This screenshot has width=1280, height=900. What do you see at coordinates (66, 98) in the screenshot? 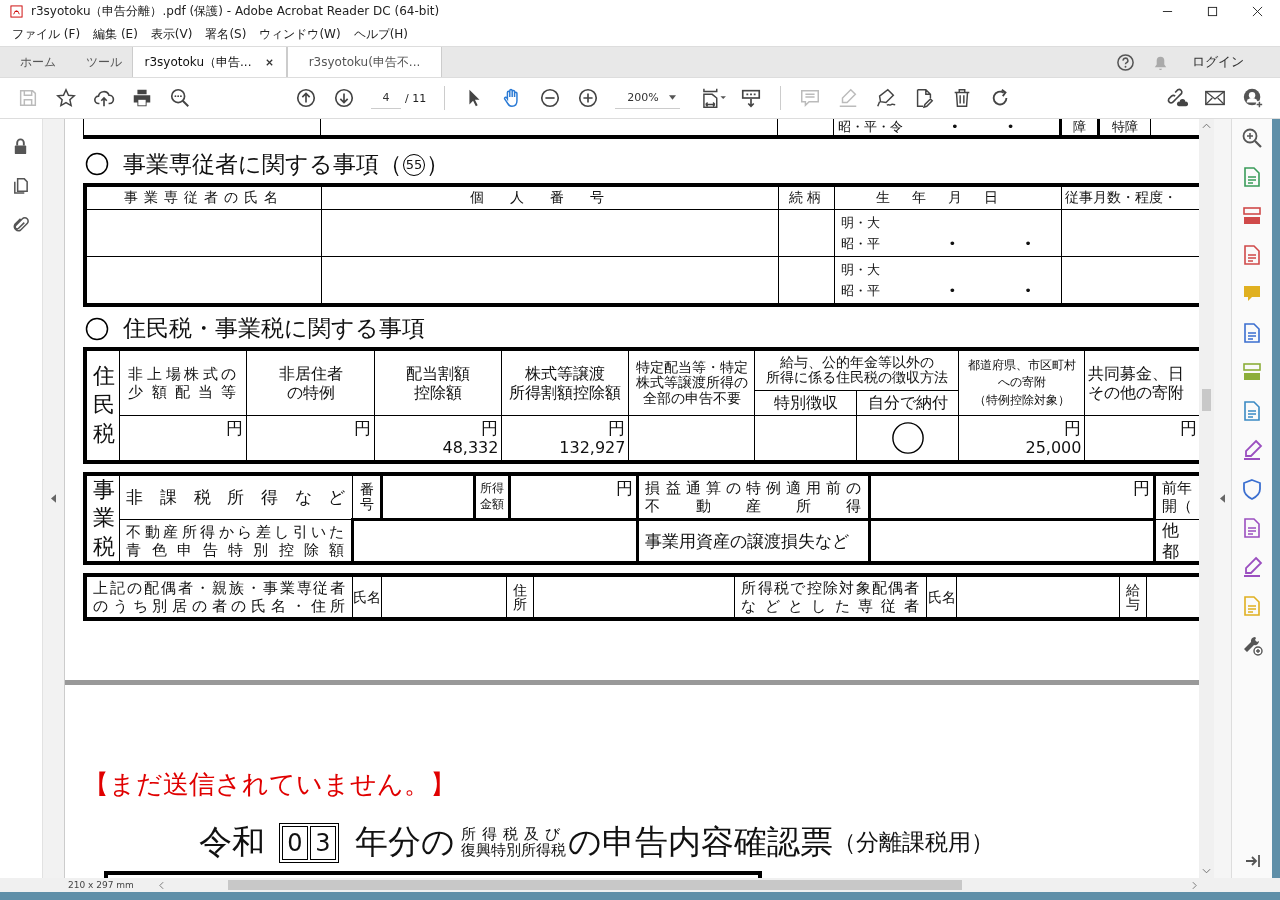
I see `star-icon` at bounding box center [66, 98].